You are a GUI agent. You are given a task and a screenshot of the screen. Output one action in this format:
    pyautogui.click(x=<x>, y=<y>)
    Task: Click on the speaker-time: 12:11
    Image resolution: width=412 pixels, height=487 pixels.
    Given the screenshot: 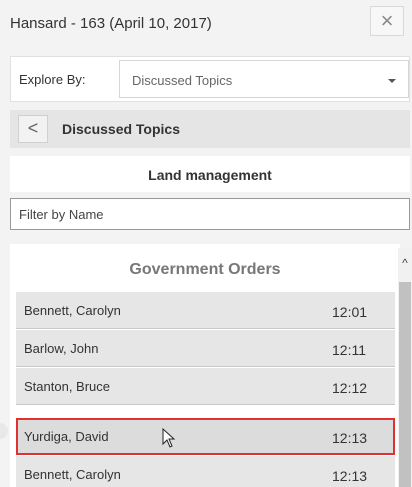 What is the action you would take?
    pyautogui.click(x=349, y=350)
    